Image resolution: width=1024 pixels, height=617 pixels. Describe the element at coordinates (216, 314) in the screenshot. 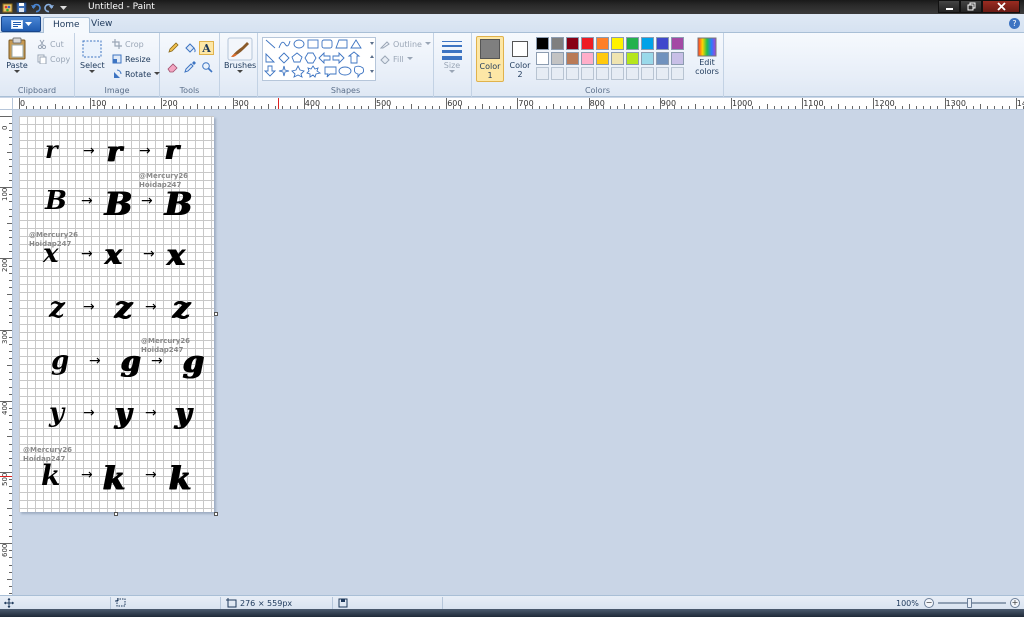

I see `canvas-resize-handle-right` at that location.